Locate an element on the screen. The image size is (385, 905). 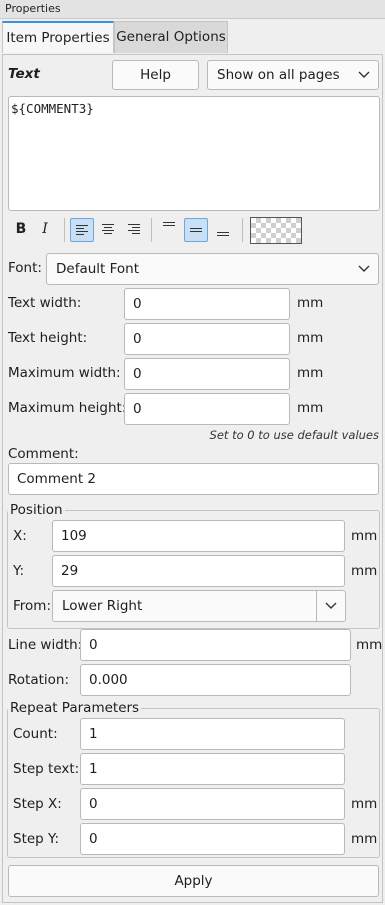
position-from-label: From: is located at coordinates (32, 606).